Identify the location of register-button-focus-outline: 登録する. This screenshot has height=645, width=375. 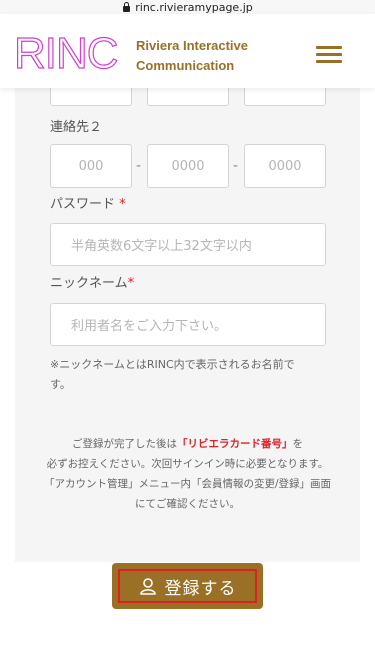
(187, 586).